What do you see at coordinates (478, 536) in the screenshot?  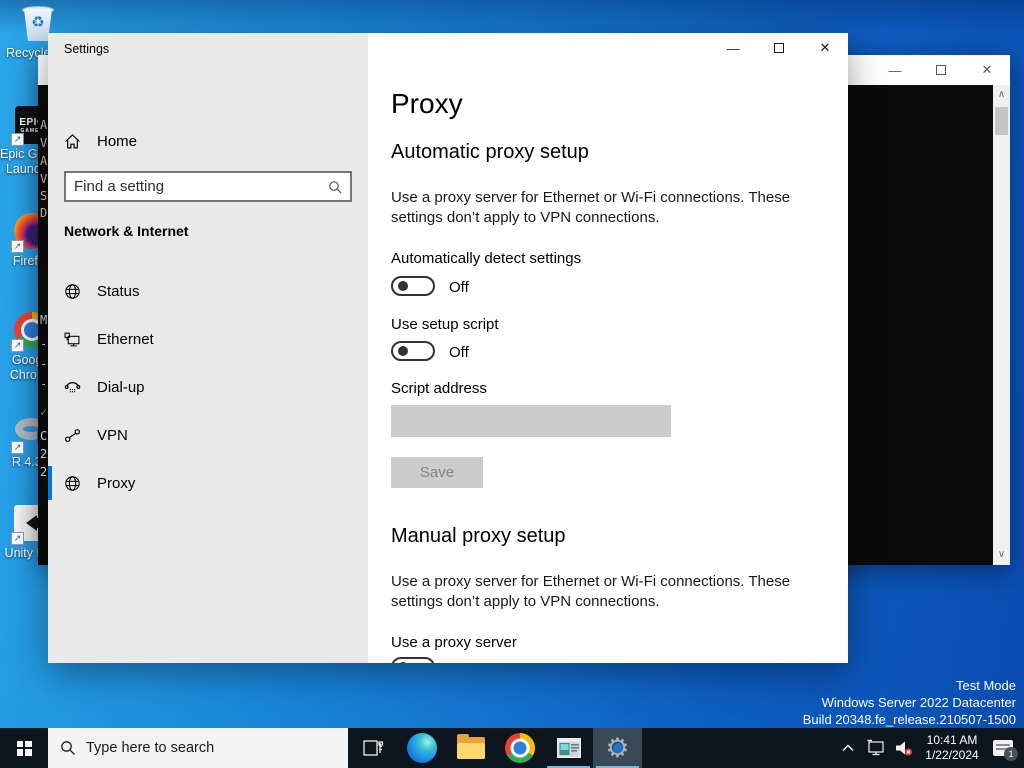 I see `manual-proxy-heading: Manual proxy setup` at bounding box center [478, 536].